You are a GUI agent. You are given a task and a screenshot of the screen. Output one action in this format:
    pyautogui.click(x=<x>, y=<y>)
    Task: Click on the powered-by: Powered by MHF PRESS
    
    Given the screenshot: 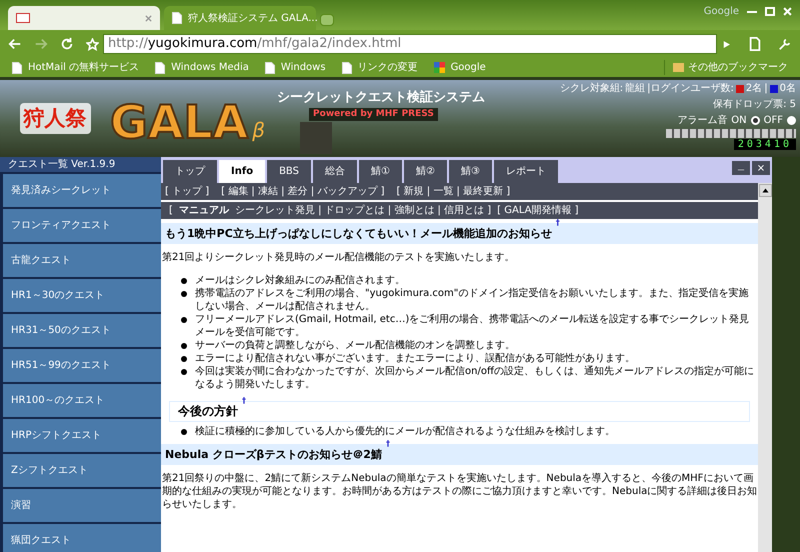 What is the action you would take?
    pyautogui.click(x=373, y=114)
    